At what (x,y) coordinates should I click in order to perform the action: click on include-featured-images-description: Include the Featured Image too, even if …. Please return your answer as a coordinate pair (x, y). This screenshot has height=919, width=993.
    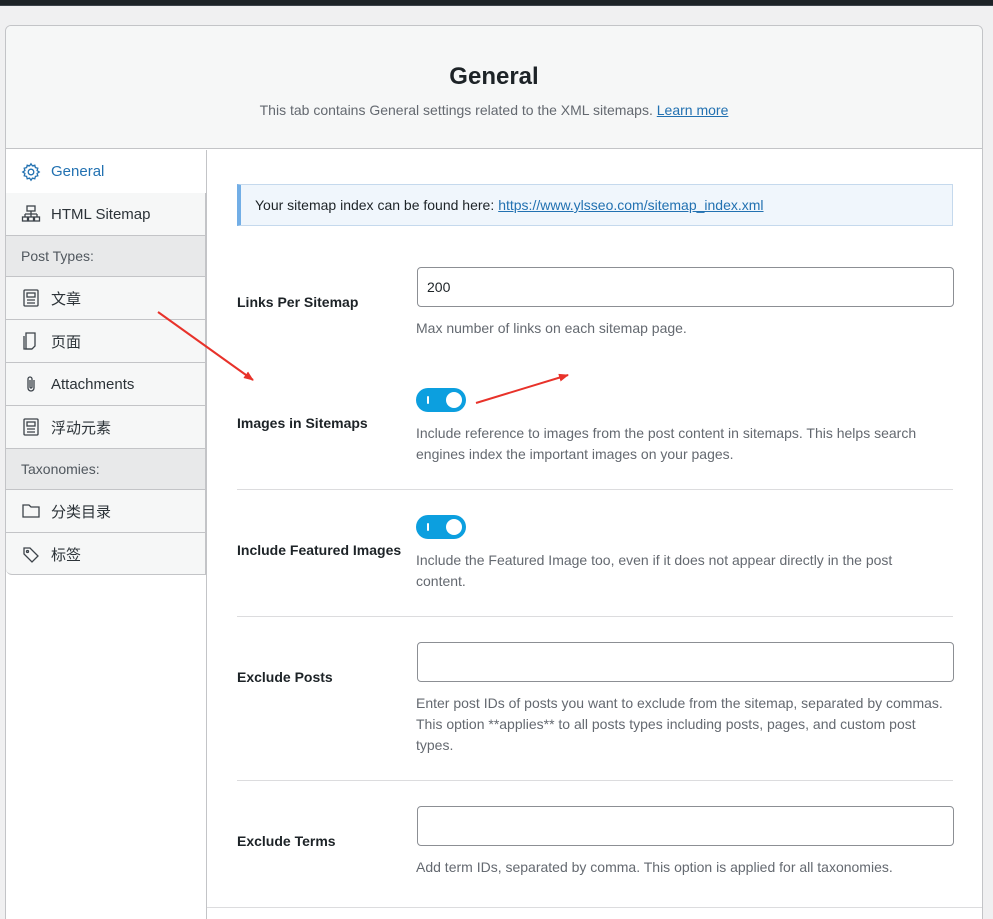
    Looking at the image, I should click on (686, 571).